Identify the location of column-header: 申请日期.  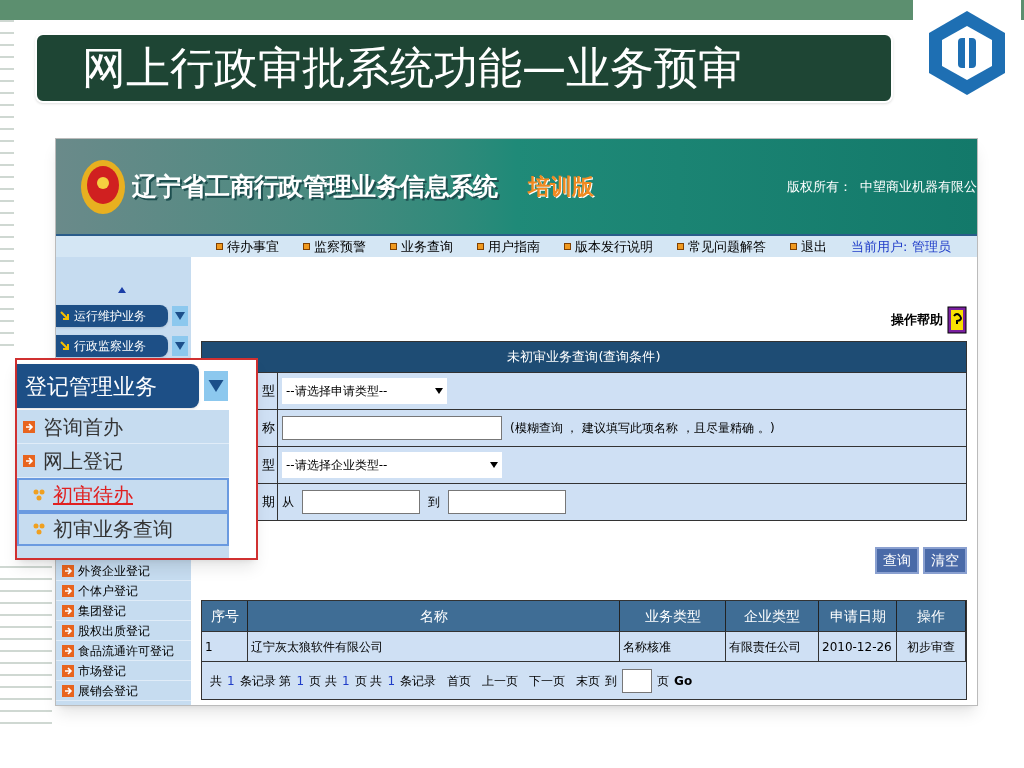
(857, 616).